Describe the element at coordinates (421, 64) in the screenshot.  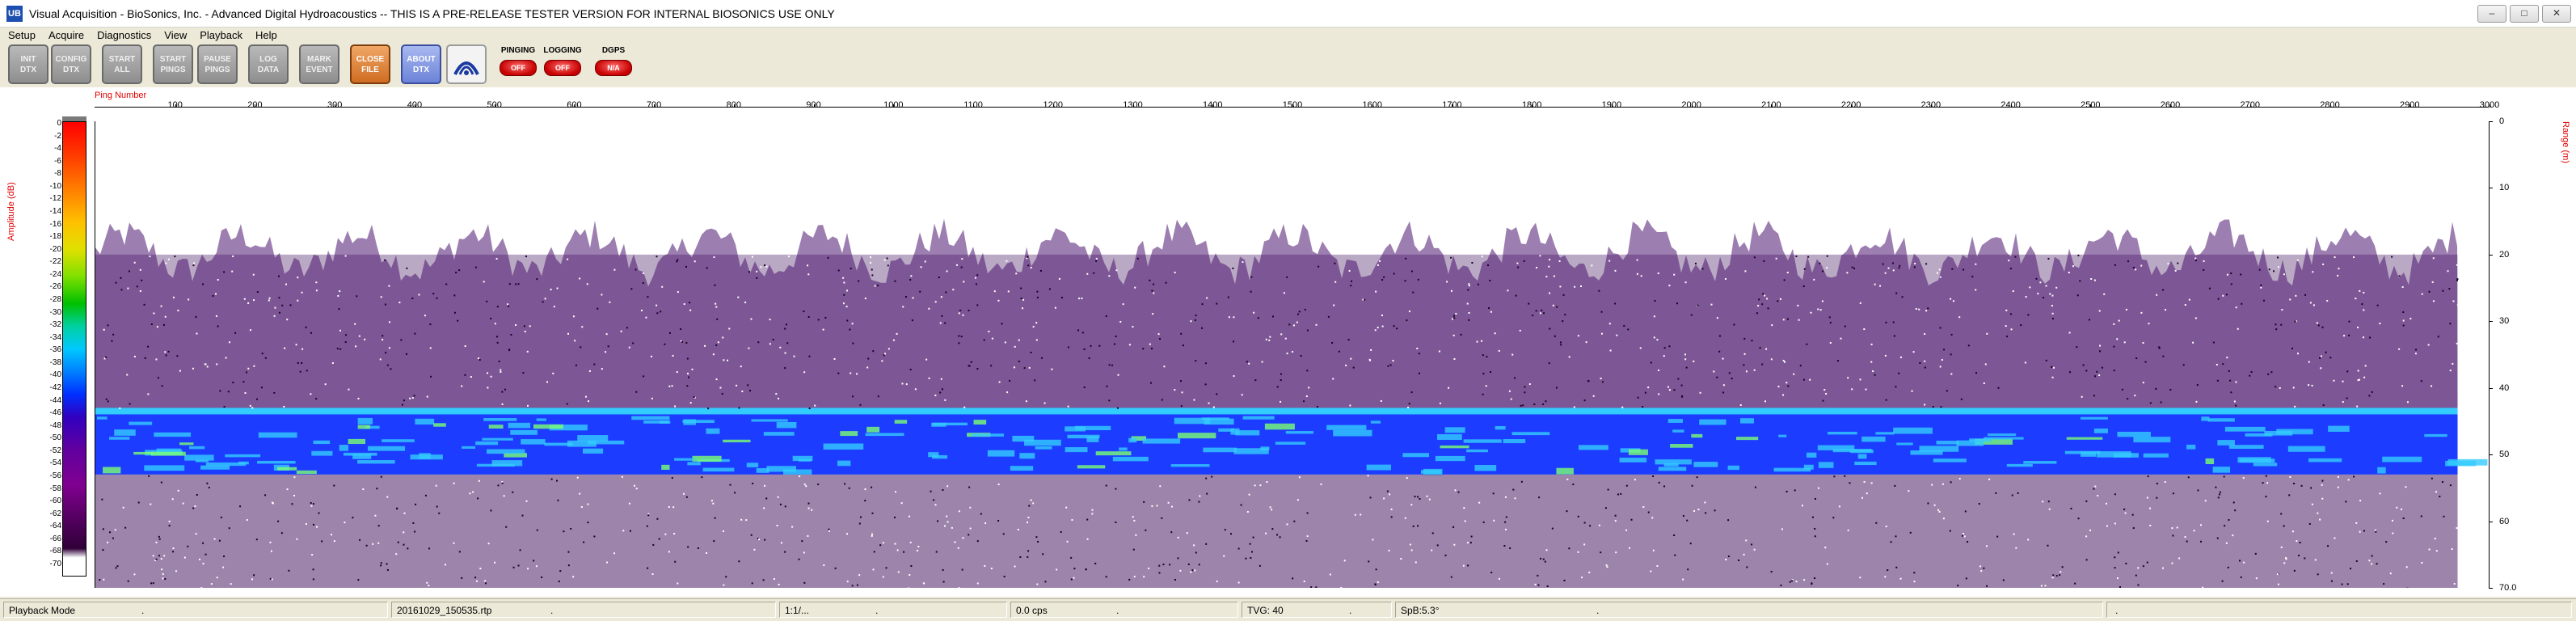
I see `about-dtx-button: ABOUT DTX` at that location.